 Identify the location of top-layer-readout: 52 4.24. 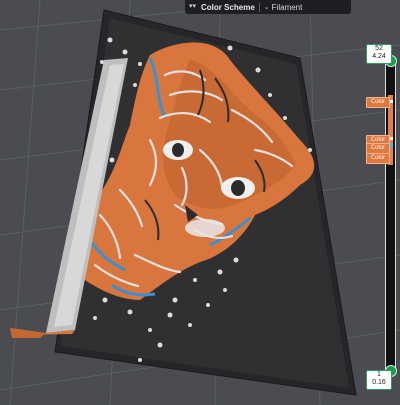
(379, 54).